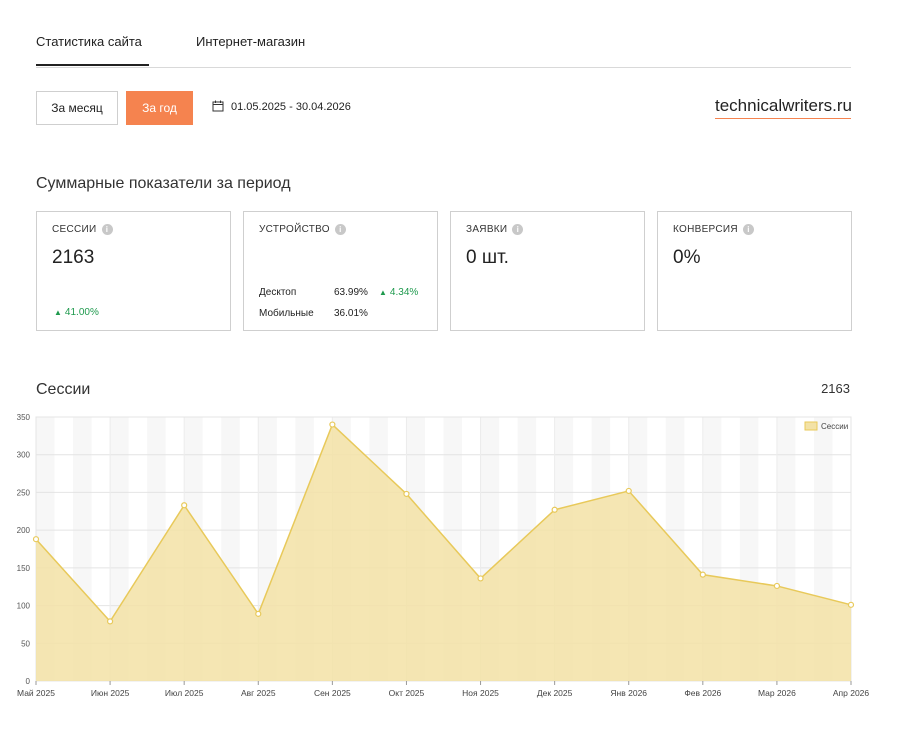  What do you see at coordinates (487, 229) in the screenshot?
I see `requests-card-label: ЗАЯВКИ` at bounding box center [487, 229].